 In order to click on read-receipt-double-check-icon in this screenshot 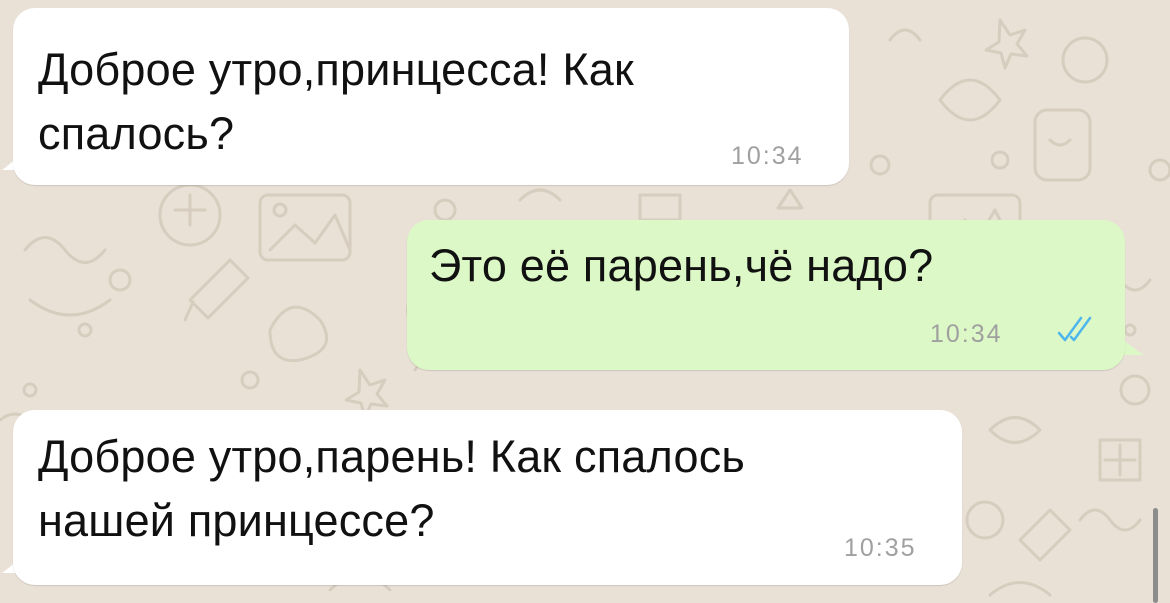, I will do `click(1074, 329)`.